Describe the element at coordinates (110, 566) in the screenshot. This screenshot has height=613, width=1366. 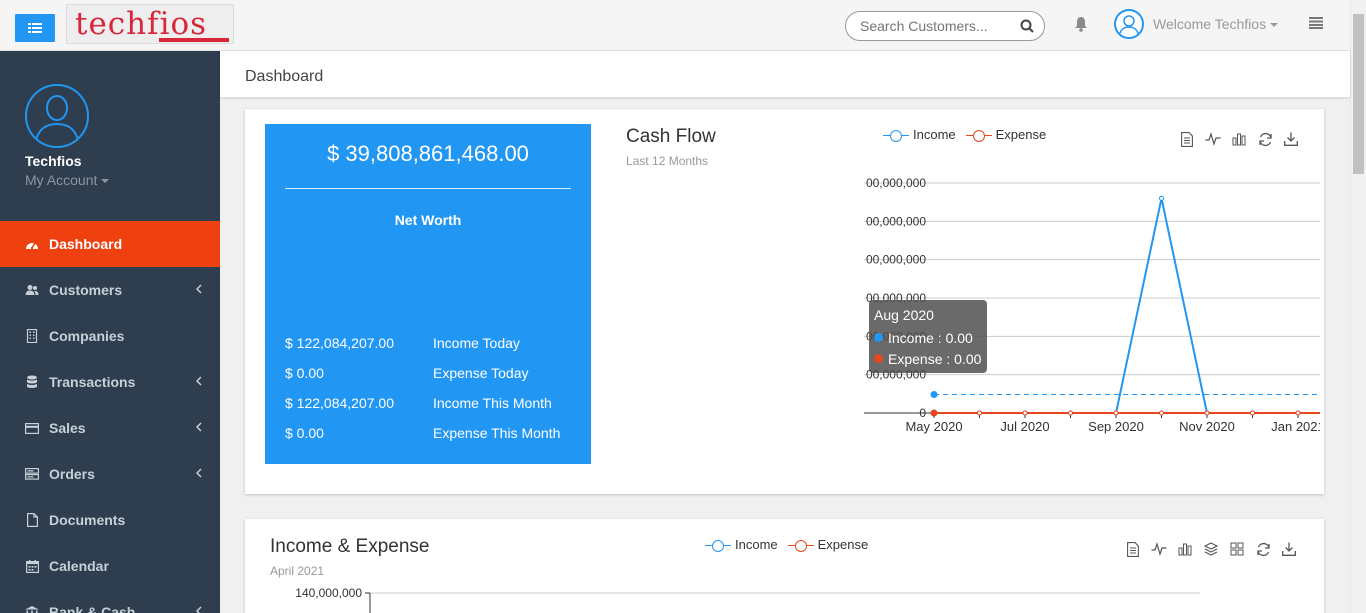
I see `sidebar-item-calendar: Calendar` at that location.